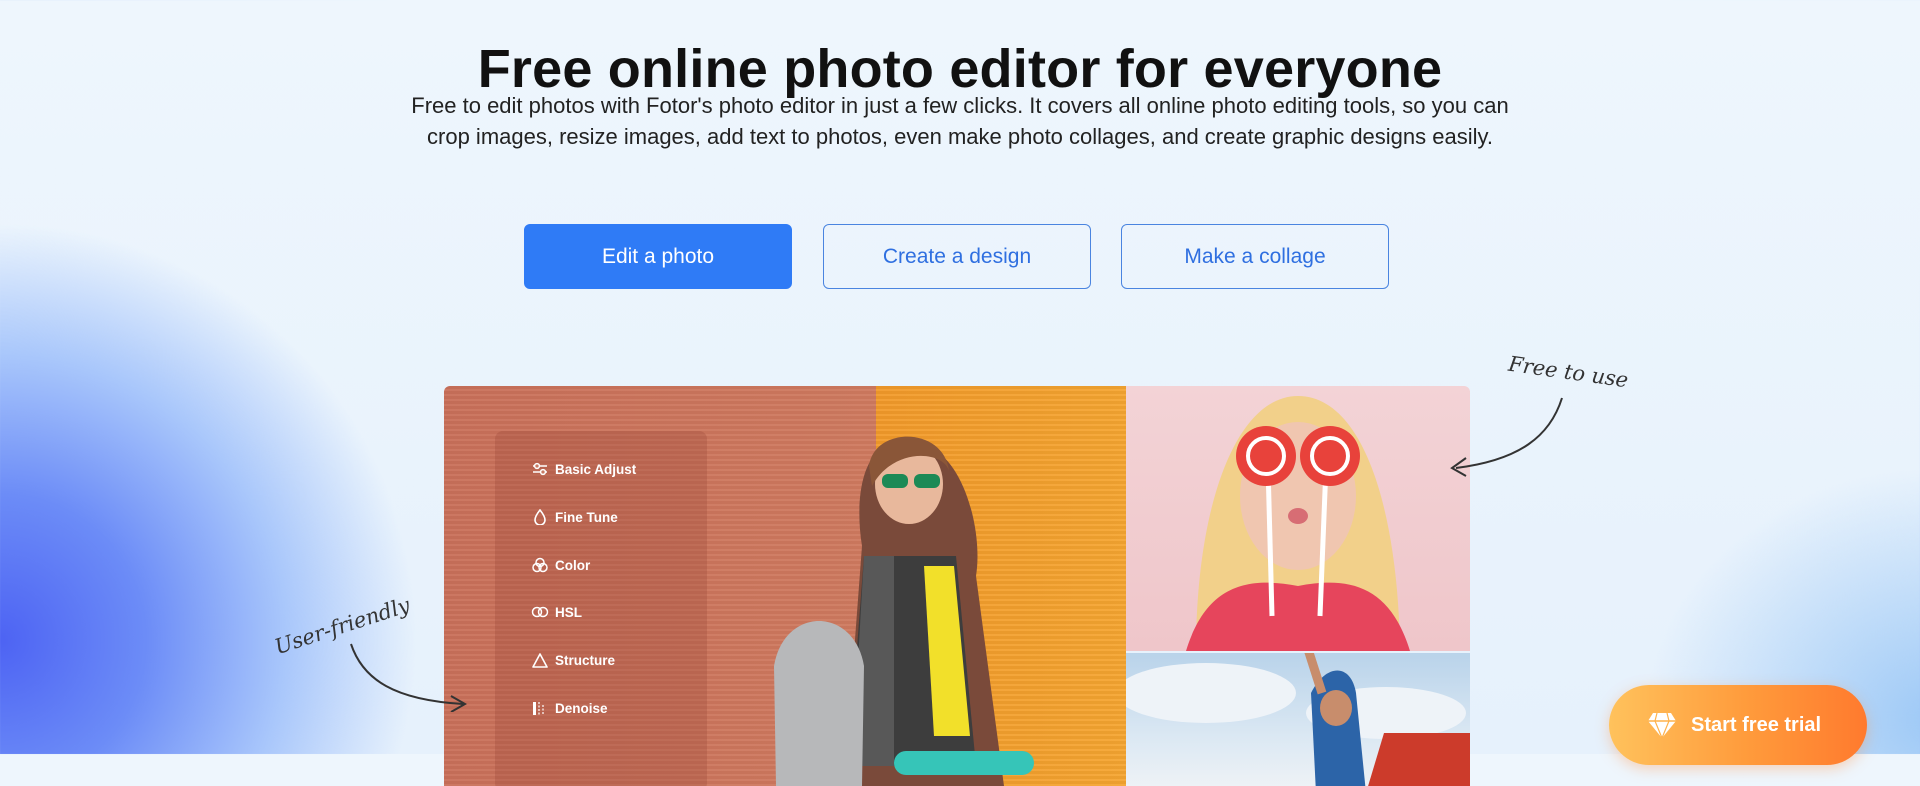 Image resolution: width=1920 pixels, height=786 pixels. What do you see at coordinates (1756, 724) in the screenshot?
I see `trial-label: Start free trial` at bounding box center [1756, 724].